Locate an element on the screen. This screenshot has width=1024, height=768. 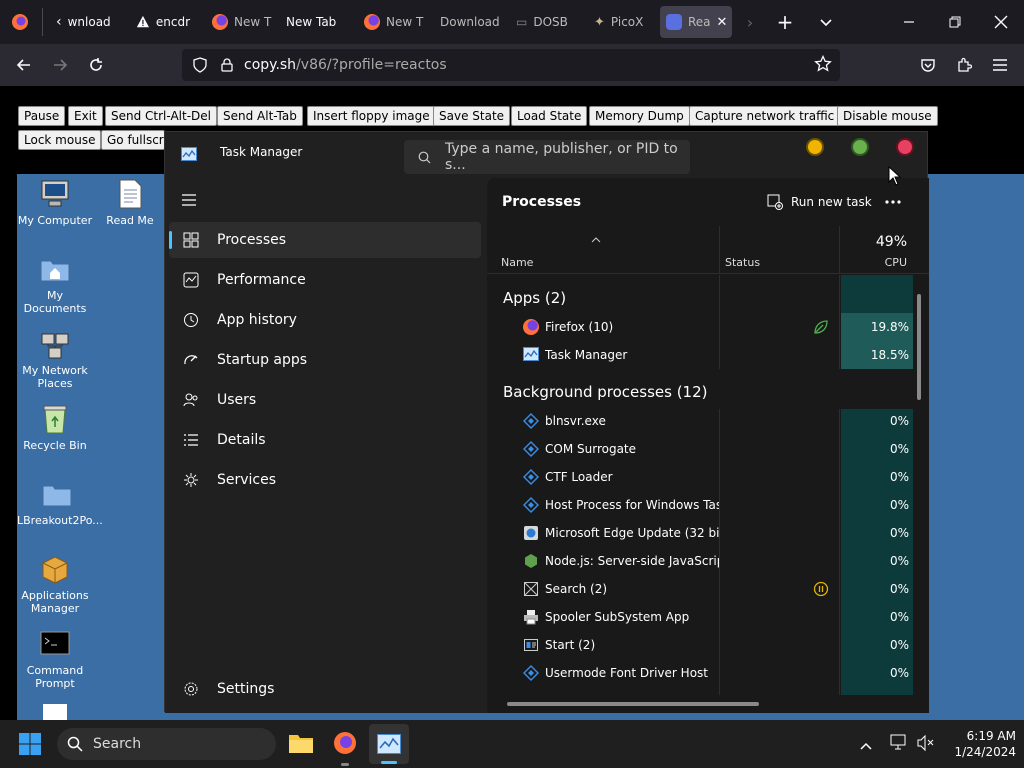
hamburger-menu-icon is located at coordinates (1000, 65).